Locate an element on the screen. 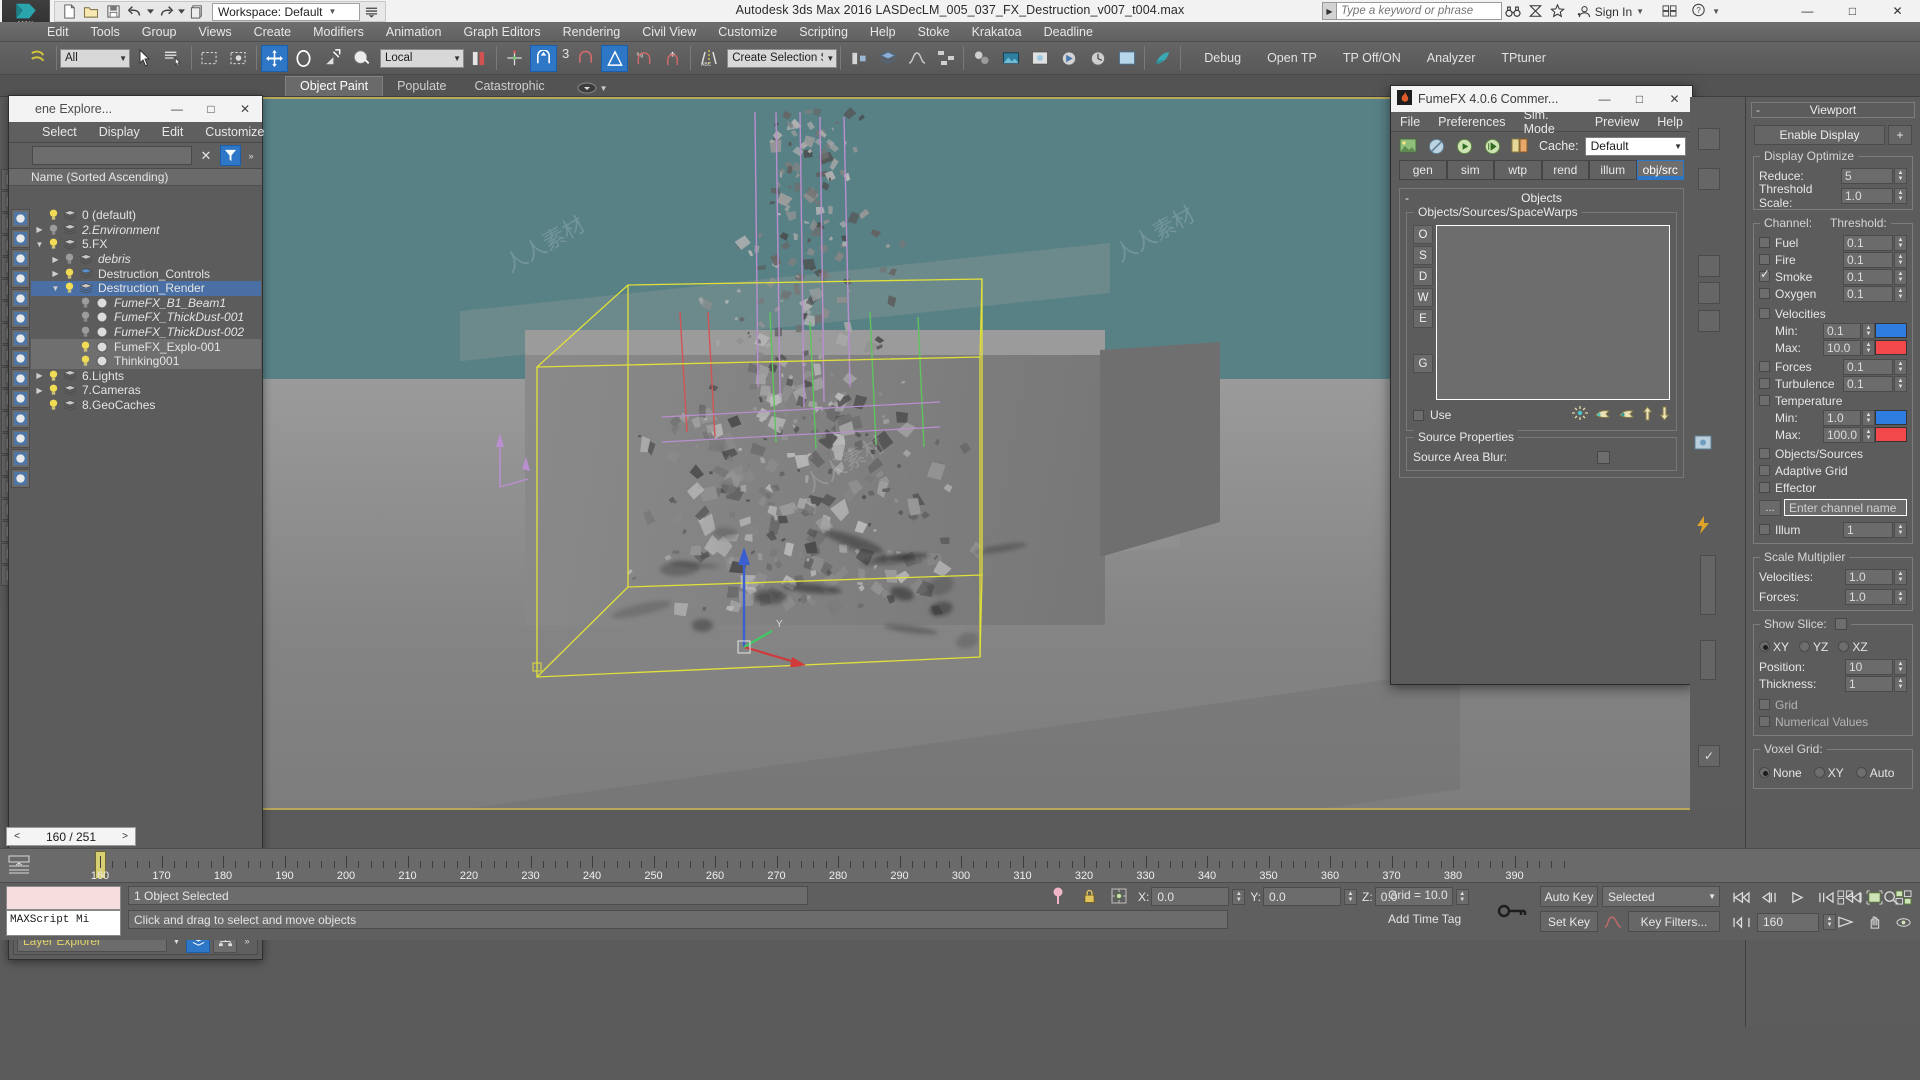  fire-checkbox is located at coordinates (1764, 259).